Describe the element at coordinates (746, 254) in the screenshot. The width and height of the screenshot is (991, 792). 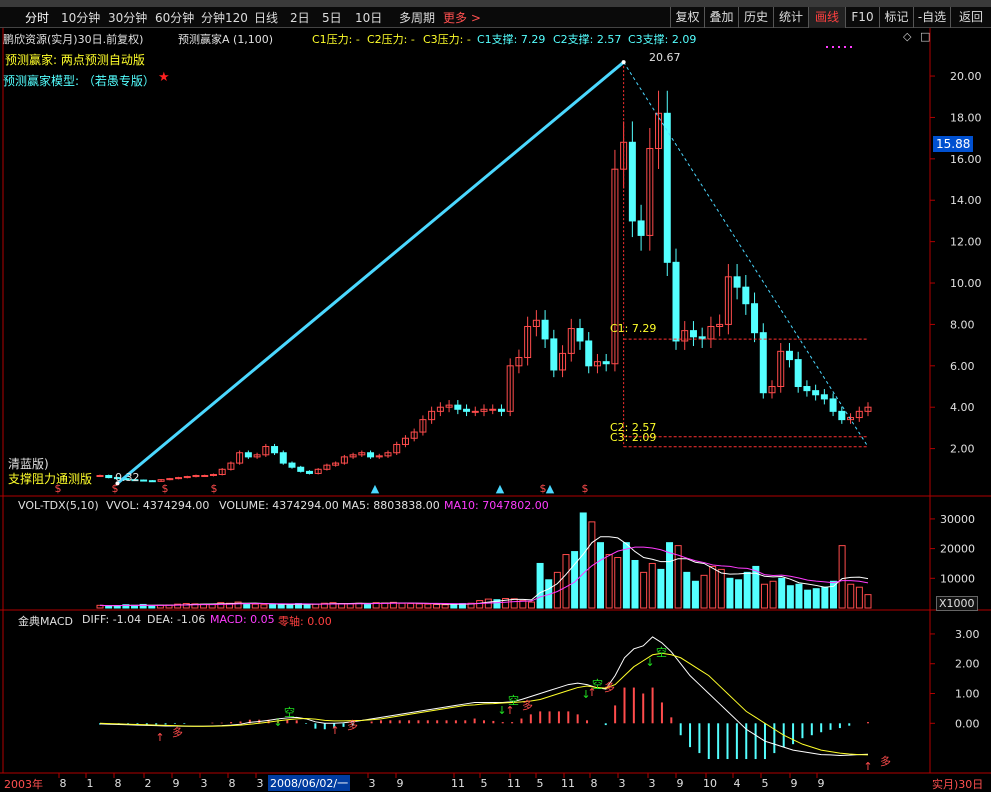
I see `trendline-down` at that location.